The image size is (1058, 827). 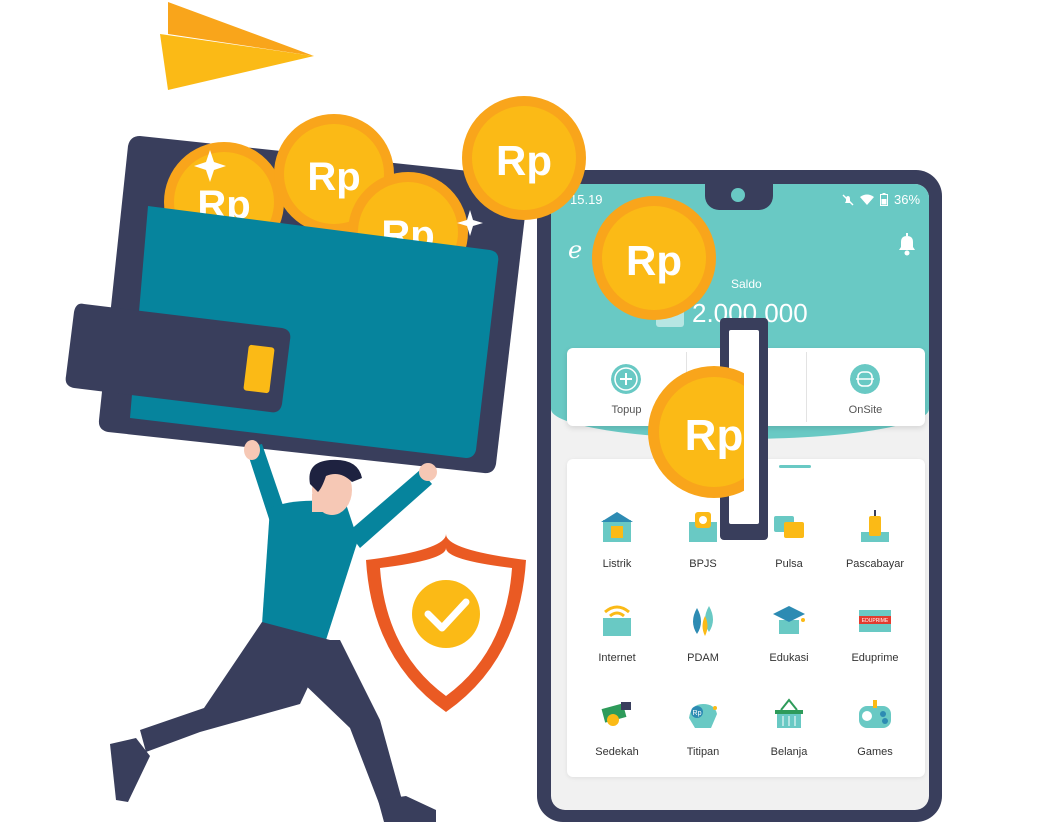 What do you see at coordinates (282, 332) in the screenshot?
I see `wallet-front-illustration` at bounding box center [282, 332].